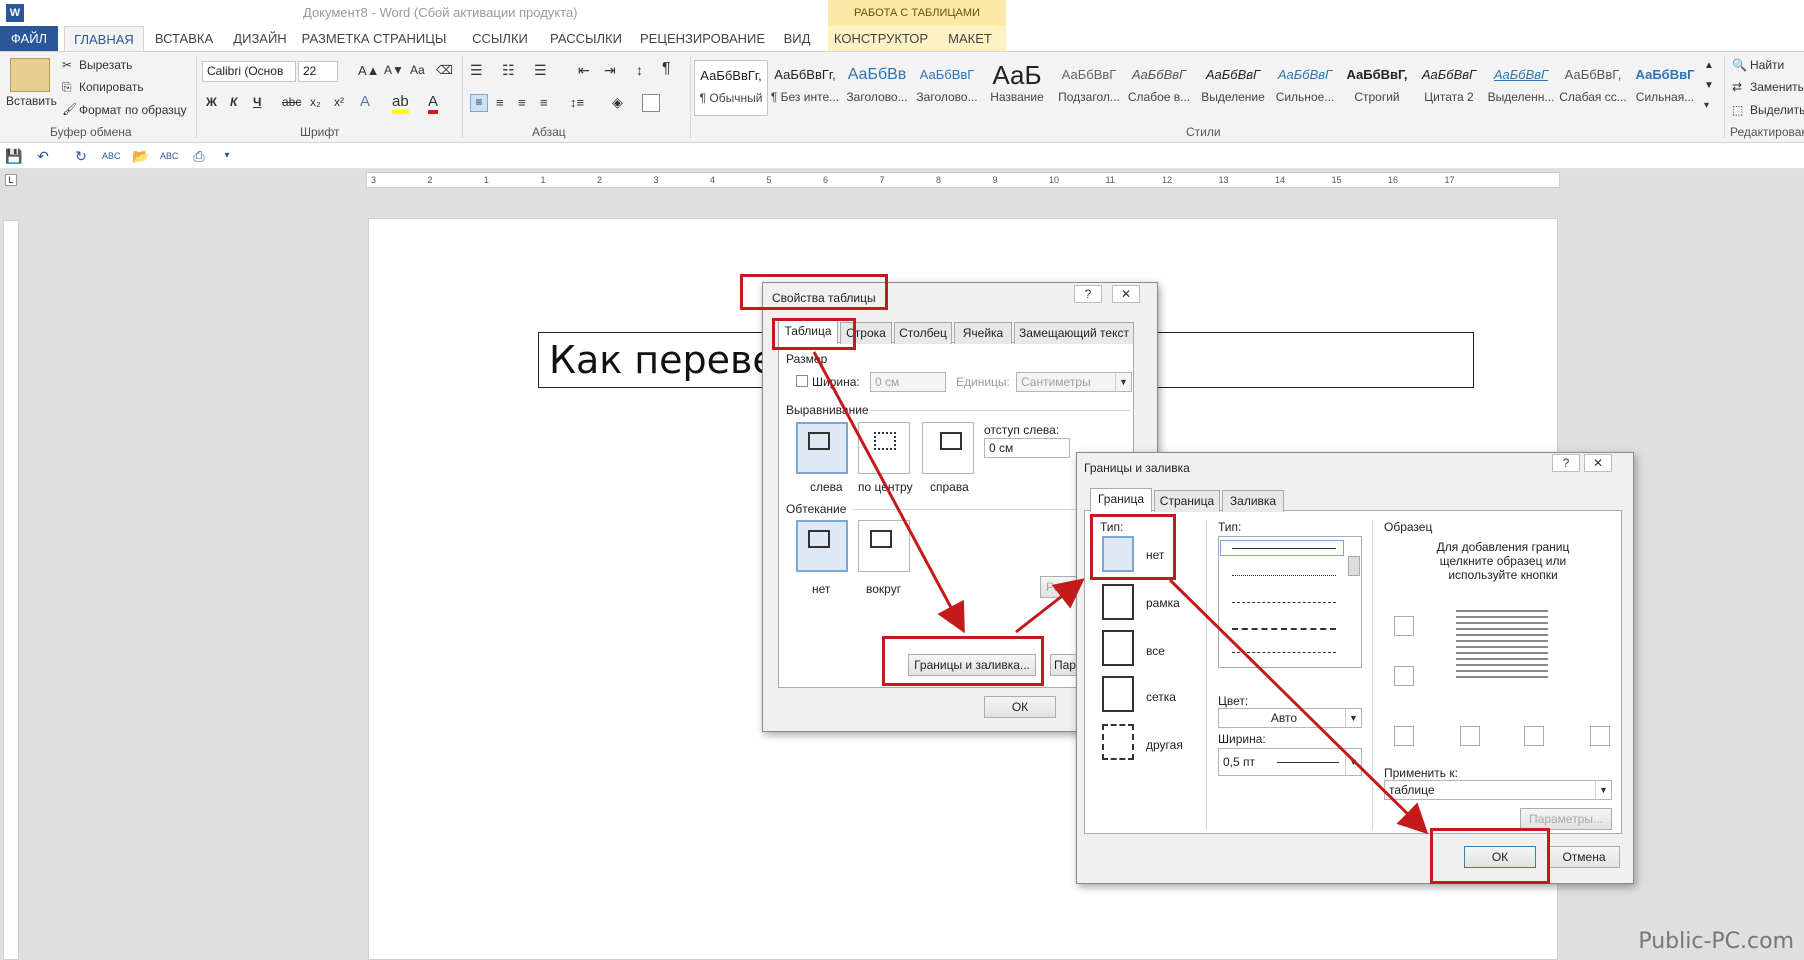 The image size is (1804, 960). Describe the element at coordinates (888, 492) in the screenshot. I see `arrow-tab-to-button` at that location.